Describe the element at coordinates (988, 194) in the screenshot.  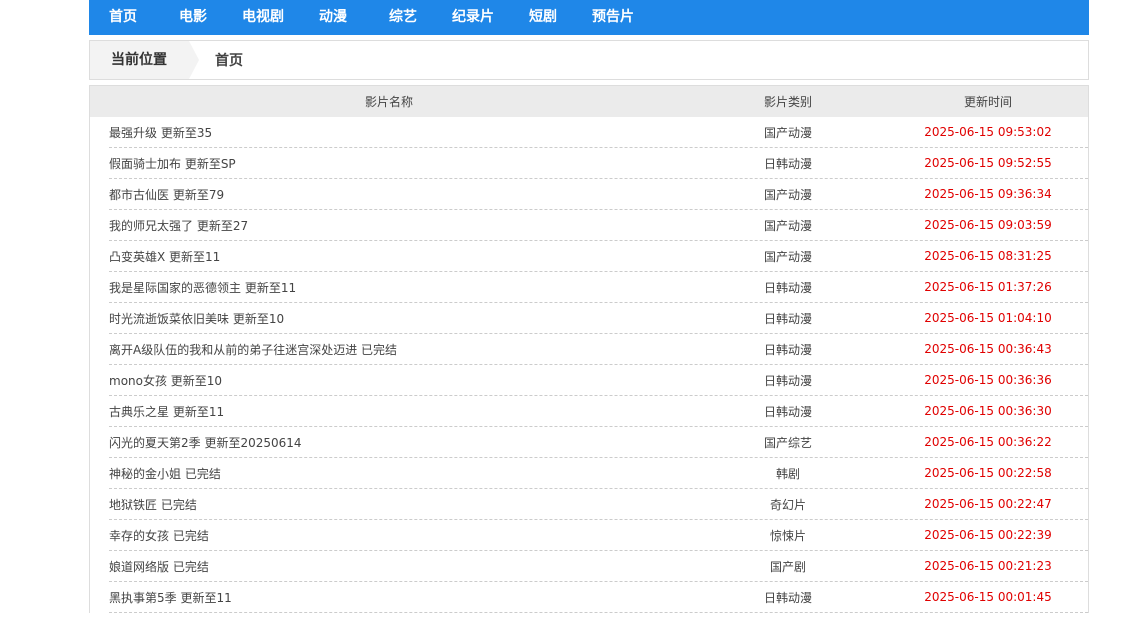
I see `updated-time-cell: 2025-06-15 09:36:34` at that location.